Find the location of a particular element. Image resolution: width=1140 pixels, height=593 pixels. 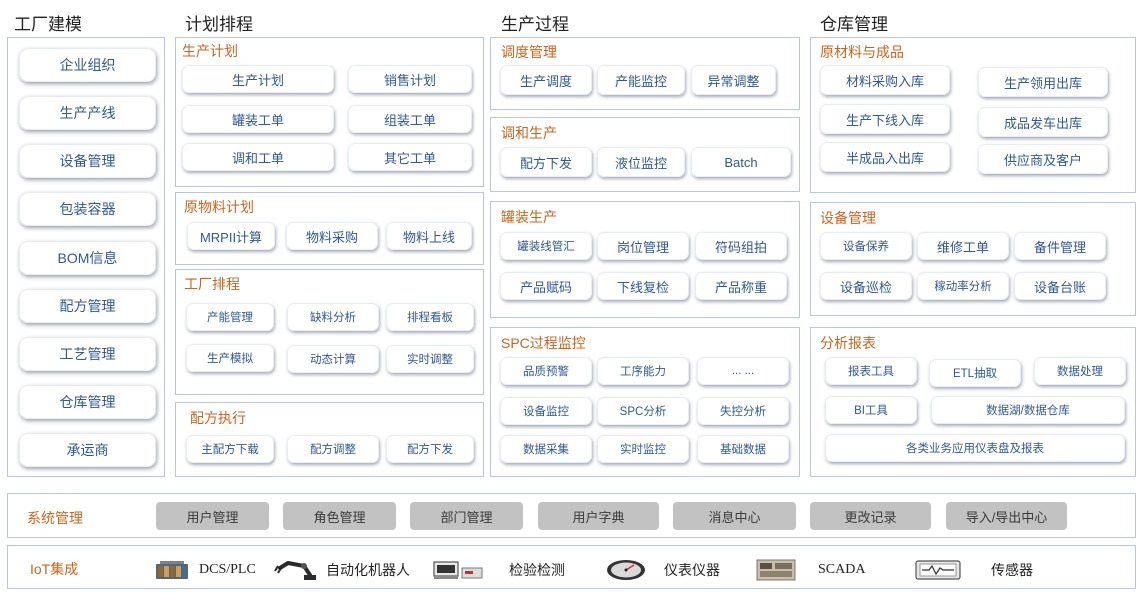

dispatch-item-exception: 异常调整 is located at coordinates (733, 80).